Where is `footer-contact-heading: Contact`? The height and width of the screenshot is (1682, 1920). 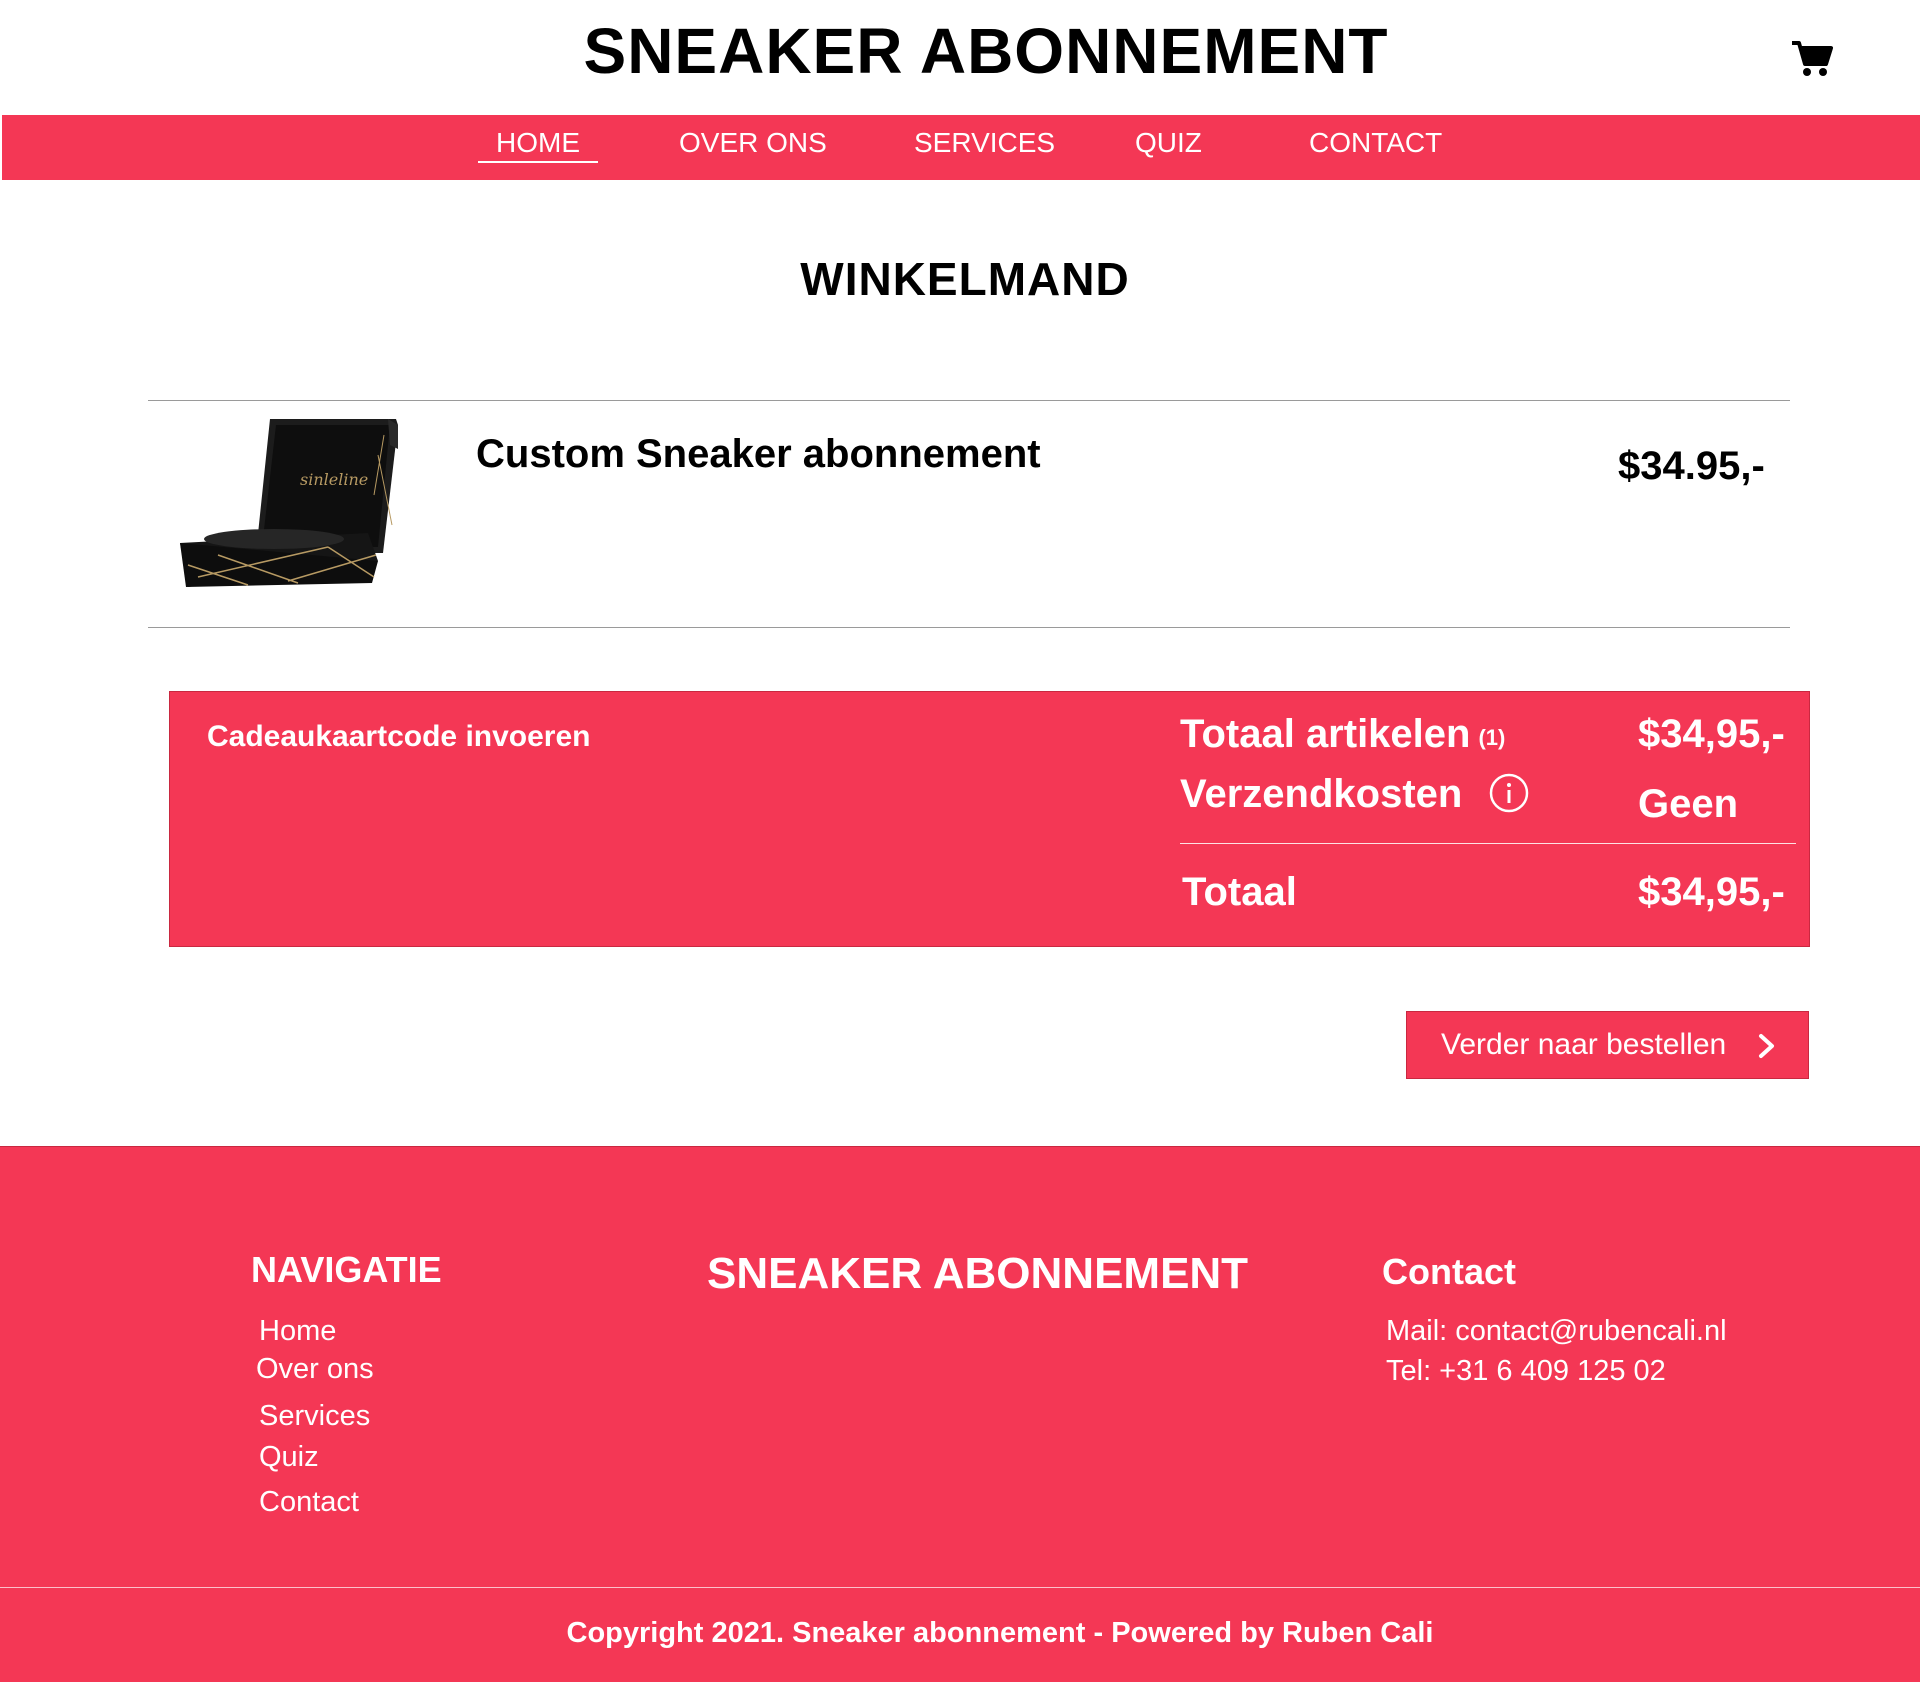 footer-contact-heading: Contact is located at coordinates (1449, 1271).